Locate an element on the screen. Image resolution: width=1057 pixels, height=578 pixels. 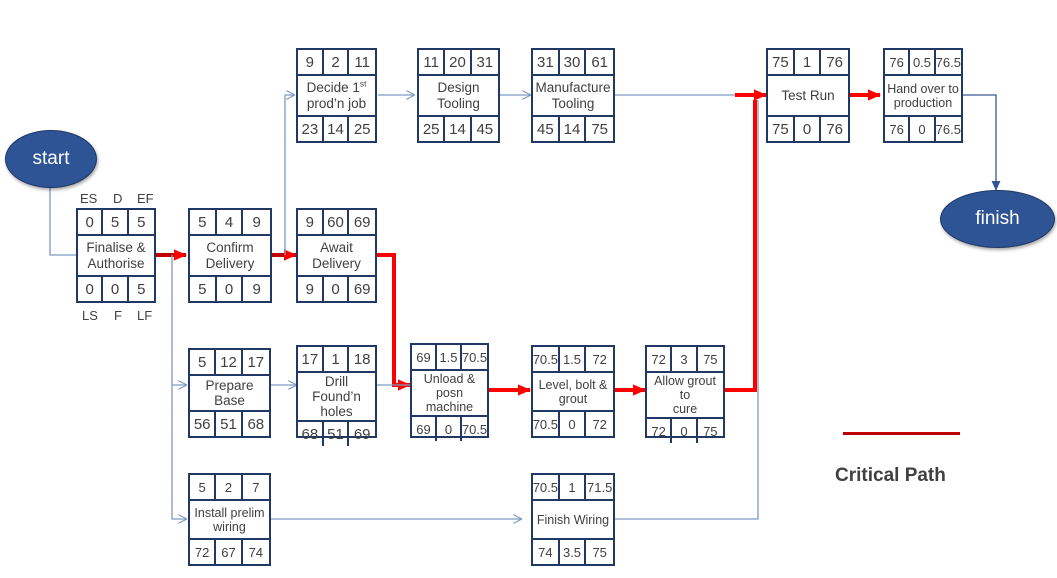
node-label-line2: Authorise is located at coordinates (116, 263).